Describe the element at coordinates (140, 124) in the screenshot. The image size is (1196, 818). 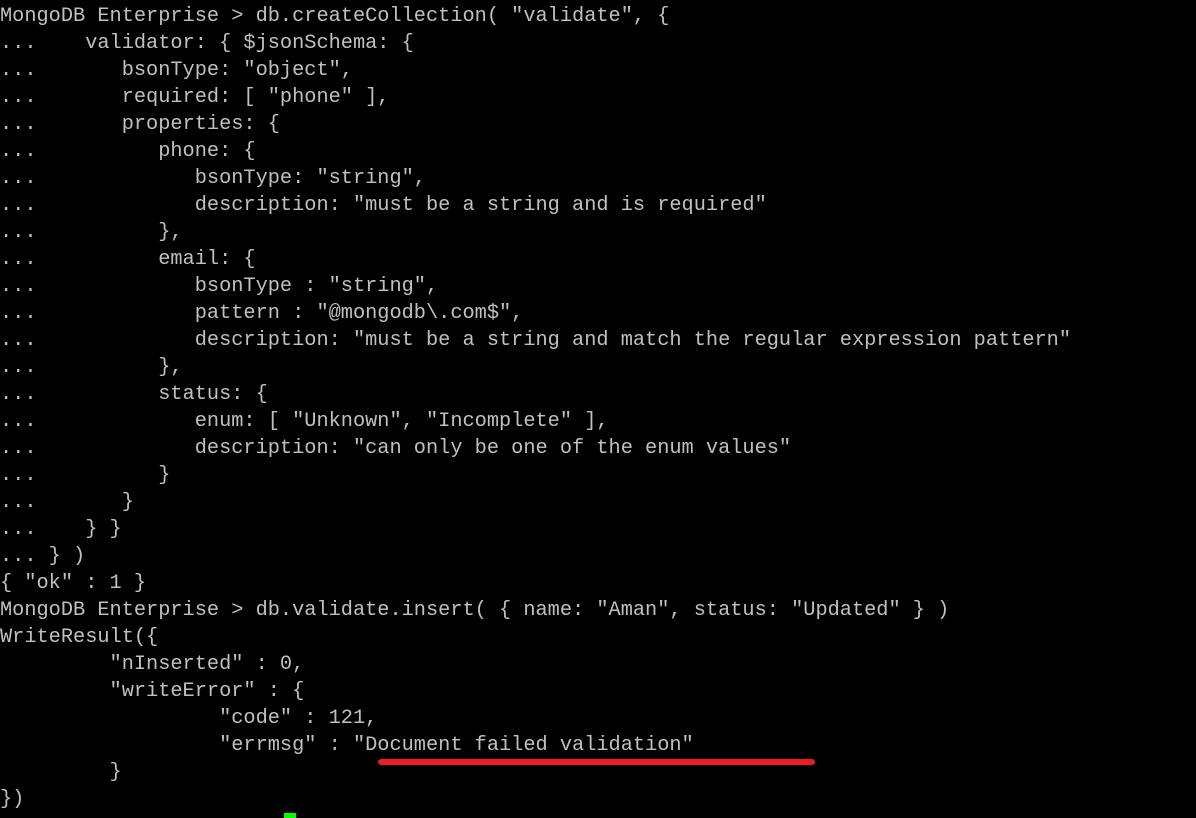
I see `terminal-line: ... properties: {` at that location.